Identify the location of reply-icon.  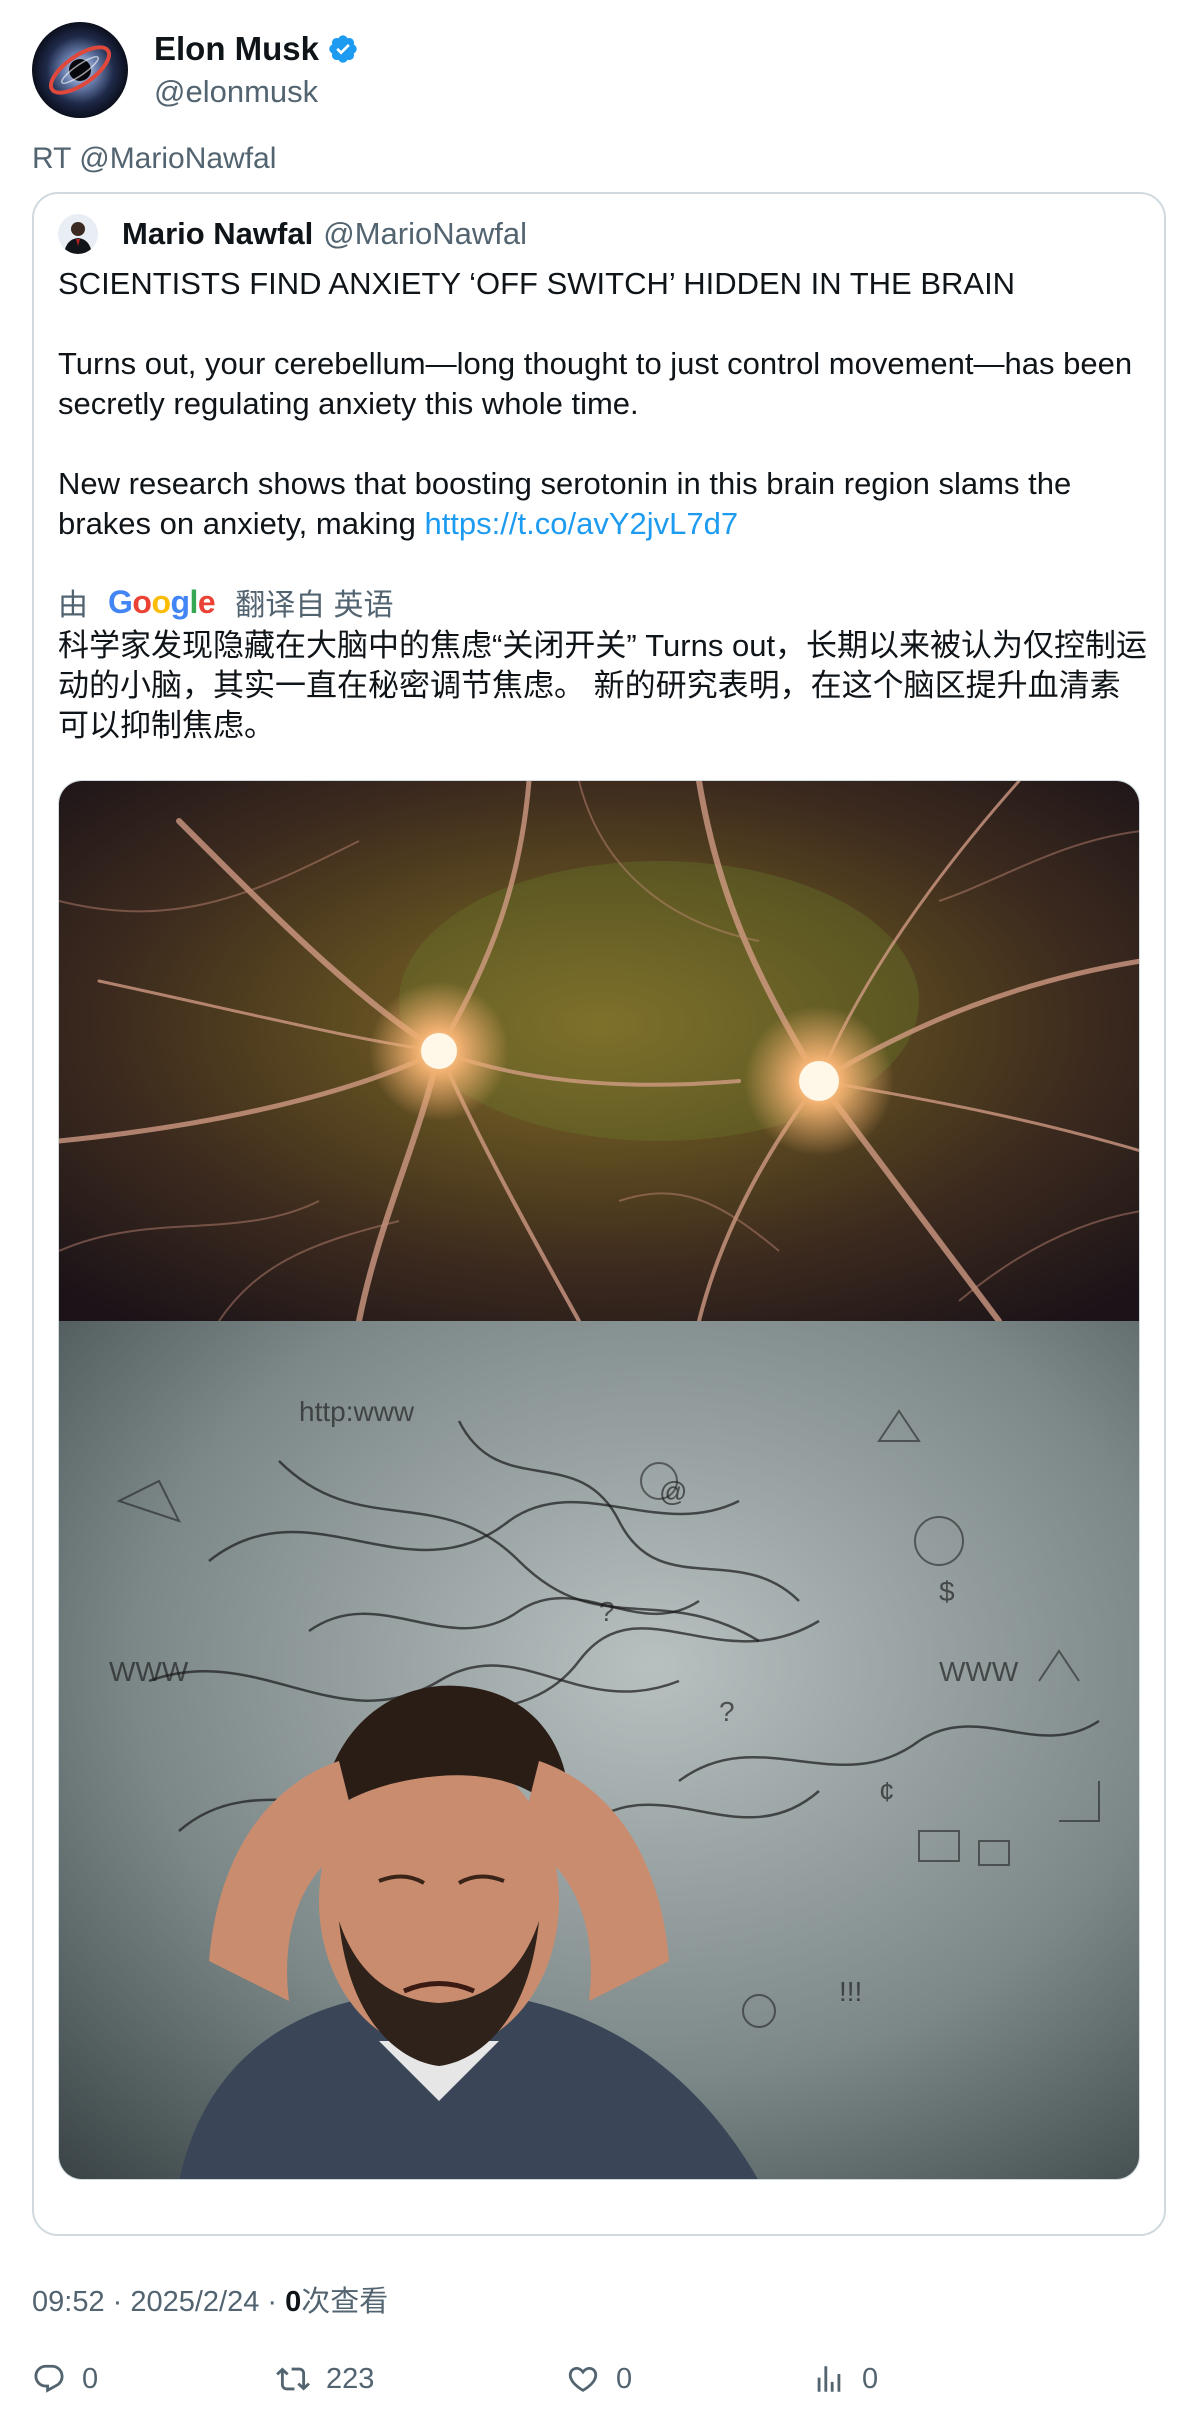
(49, 2378).